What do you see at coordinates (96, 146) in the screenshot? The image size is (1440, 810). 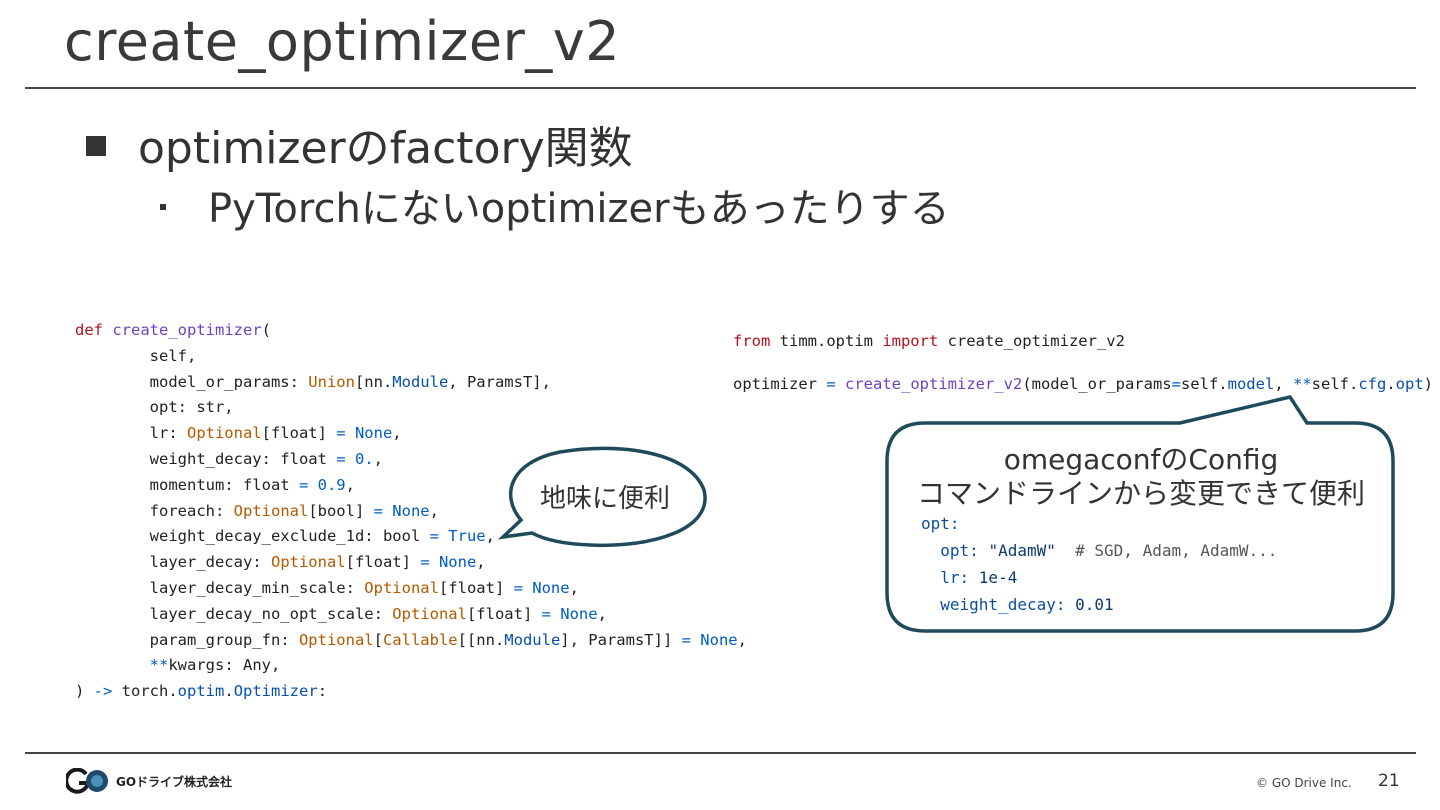 I see `bullet-square-icon` at bounding box center [96, 146].